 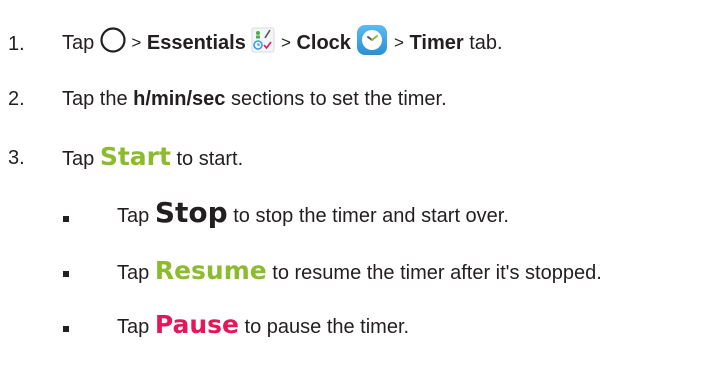 What do you see at coordinates (191, 212) in the screenshot?
I see `stop-keyword: Stop` at bounding box center [191, 212].